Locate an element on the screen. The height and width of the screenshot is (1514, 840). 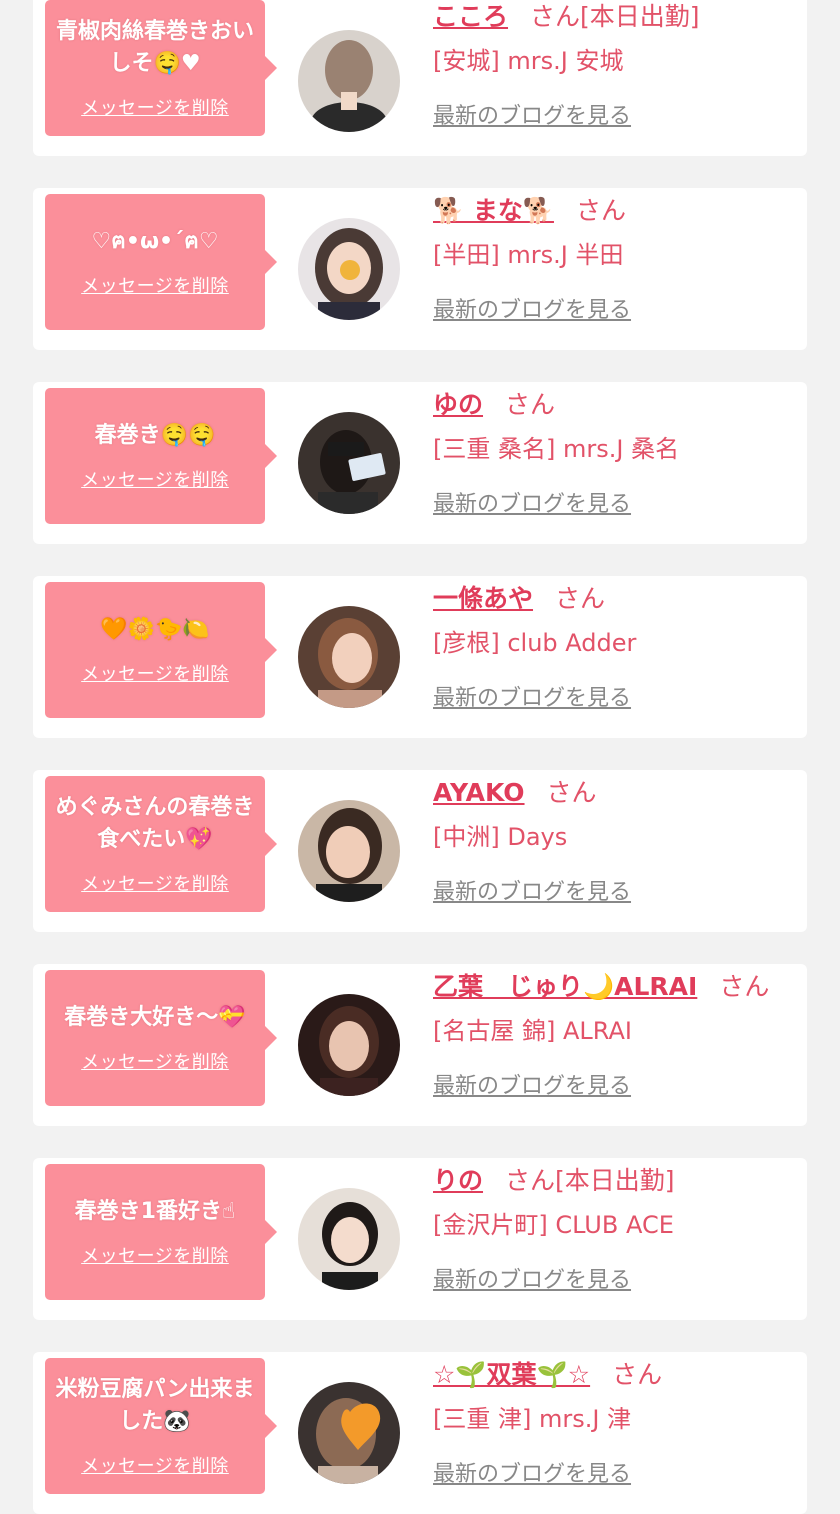
shop-text: [三重 桑名] mrs.J 桑名 is located at coordinates (556, 449).